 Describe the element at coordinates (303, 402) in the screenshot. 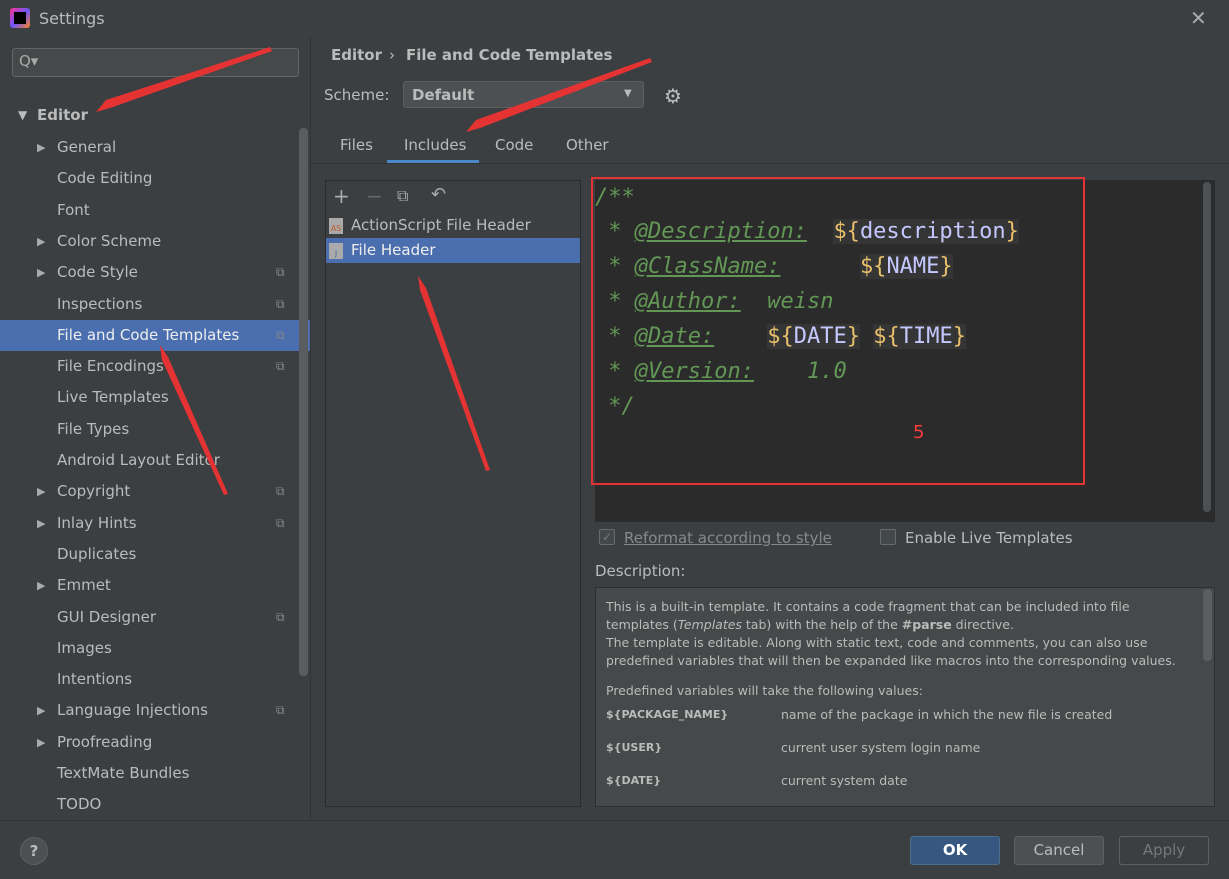

I see `sidebar-scrollbar` at that location.